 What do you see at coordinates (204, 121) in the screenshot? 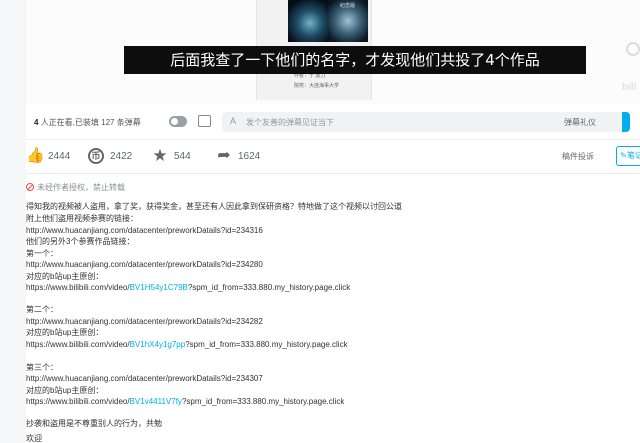
I see `danmaku-settings-icon` at bounding box center [204, 121].